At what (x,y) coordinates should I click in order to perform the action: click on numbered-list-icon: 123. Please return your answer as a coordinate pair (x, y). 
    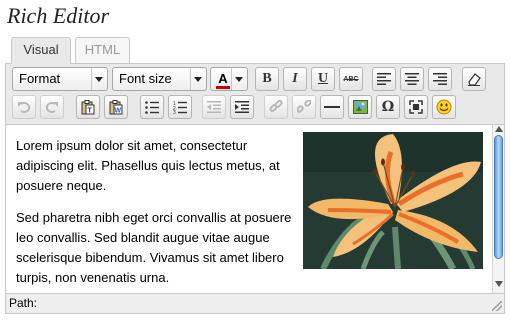
    Looking at the image, I should click on (180, 107).